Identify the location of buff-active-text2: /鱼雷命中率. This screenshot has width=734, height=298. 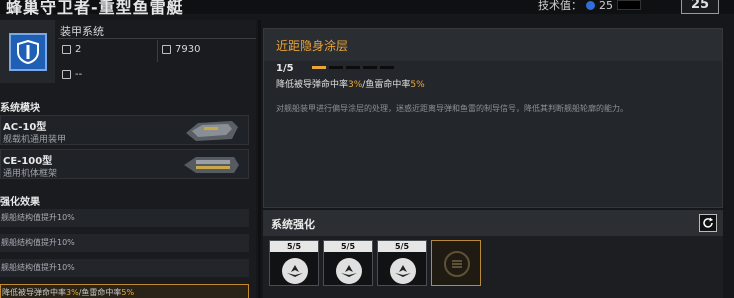
(100, 292).